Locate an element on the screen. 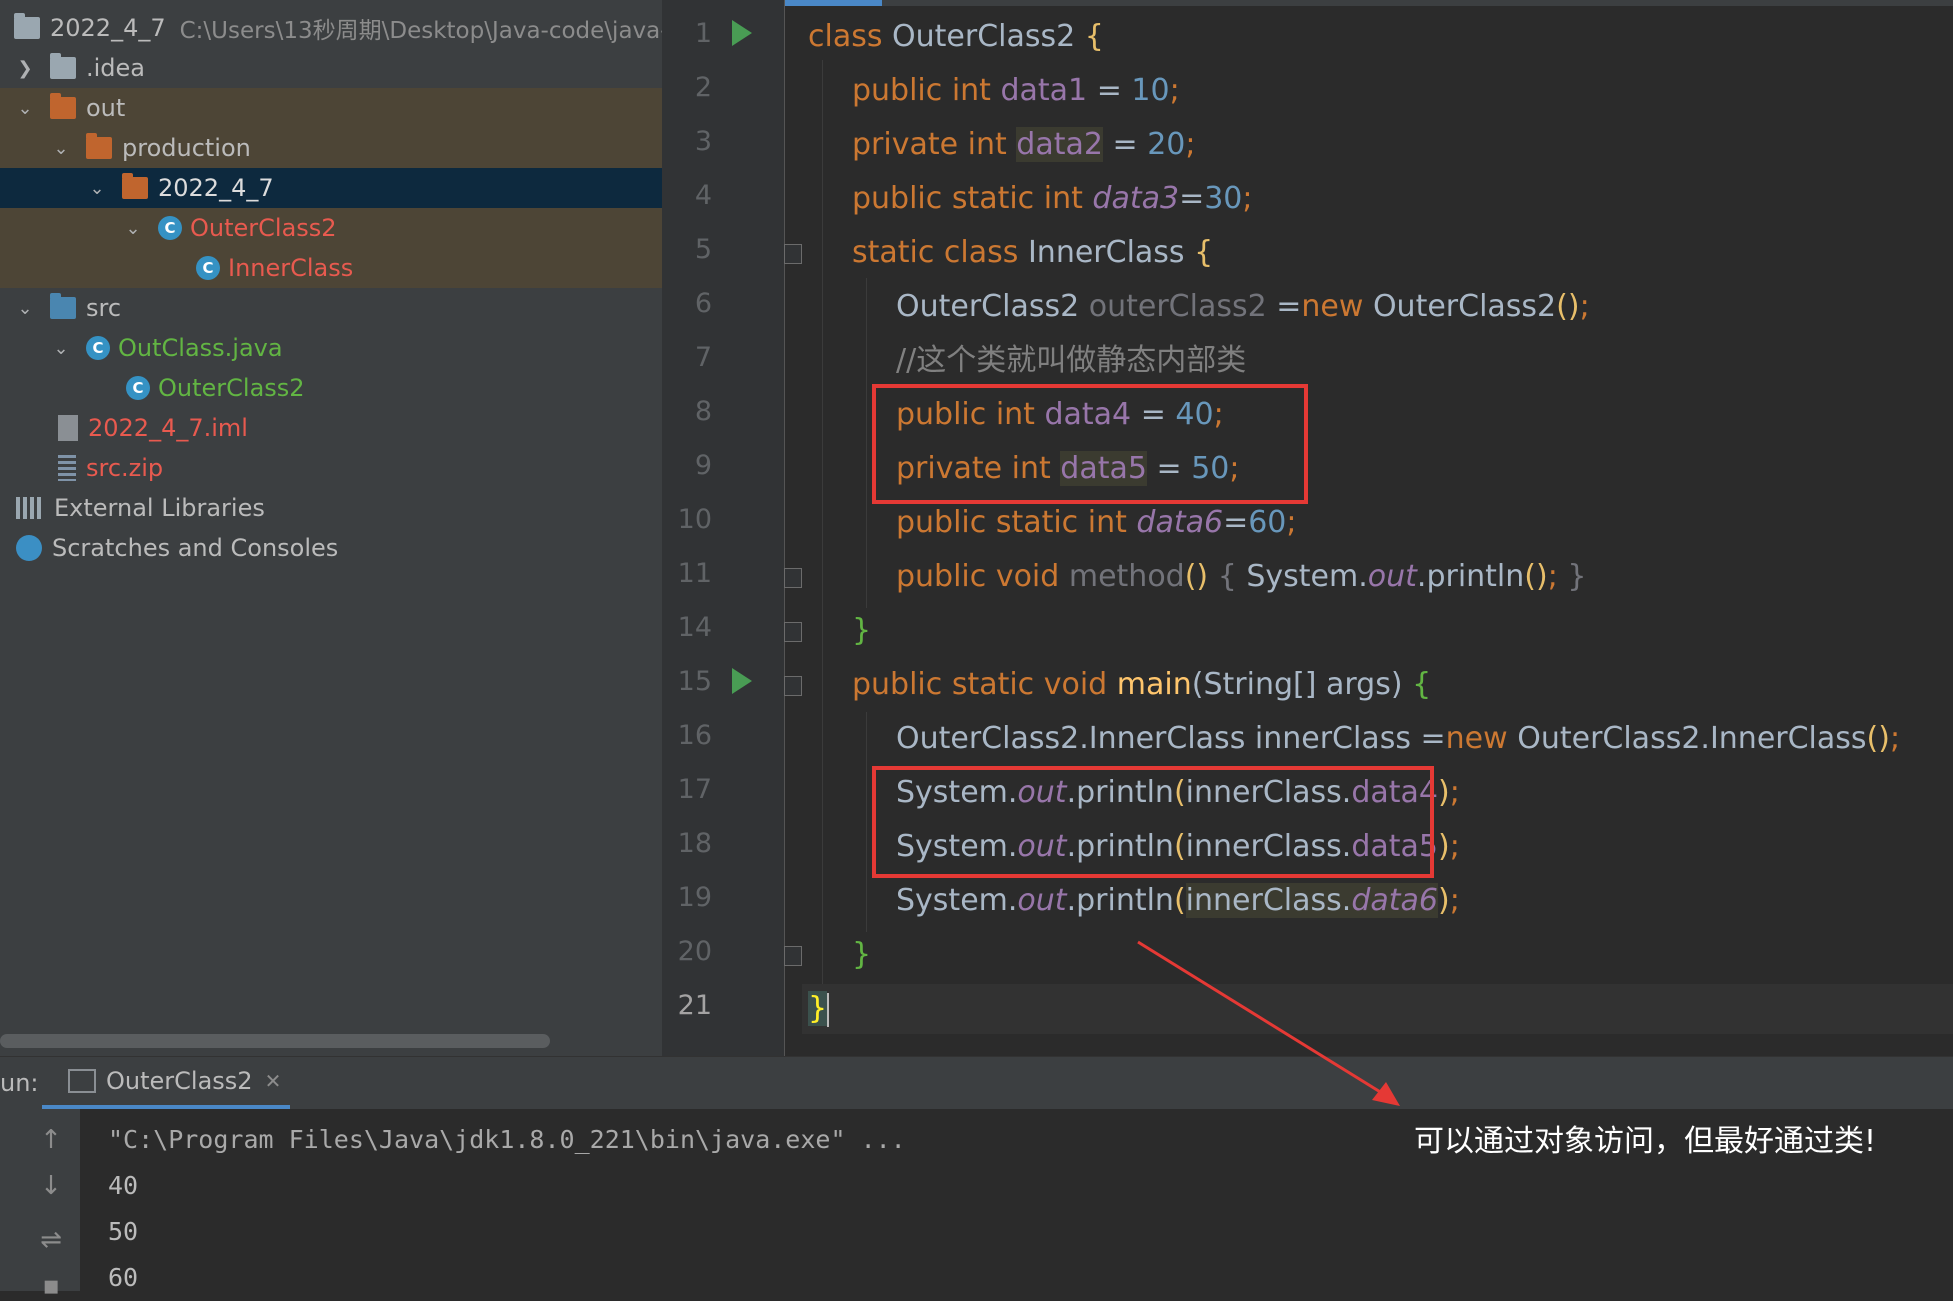  run-class-icon is located at coordinates (742, 33).